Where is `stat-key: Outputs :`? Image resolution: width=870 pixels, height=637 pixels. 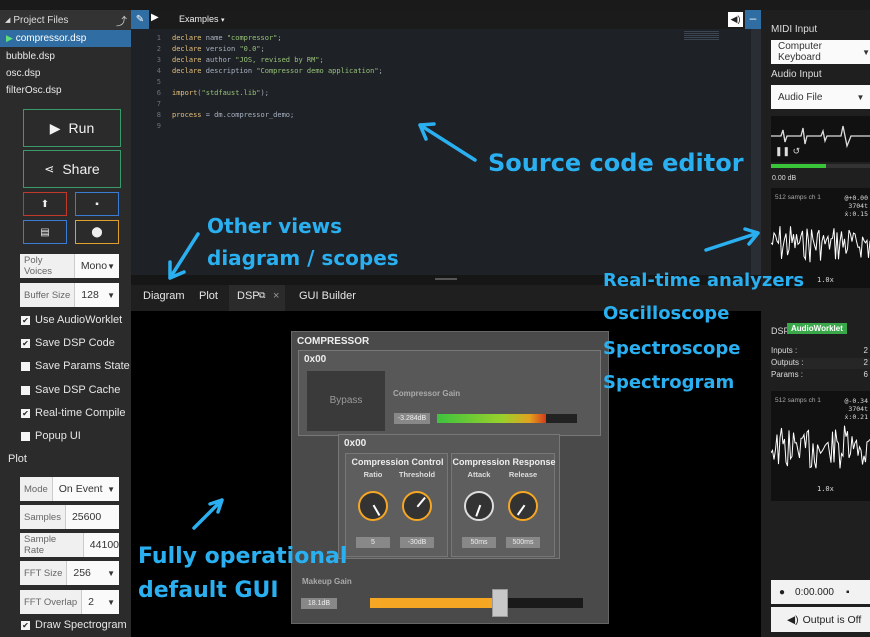 stat-key: Outputs : is located at coordinates (787, 362).